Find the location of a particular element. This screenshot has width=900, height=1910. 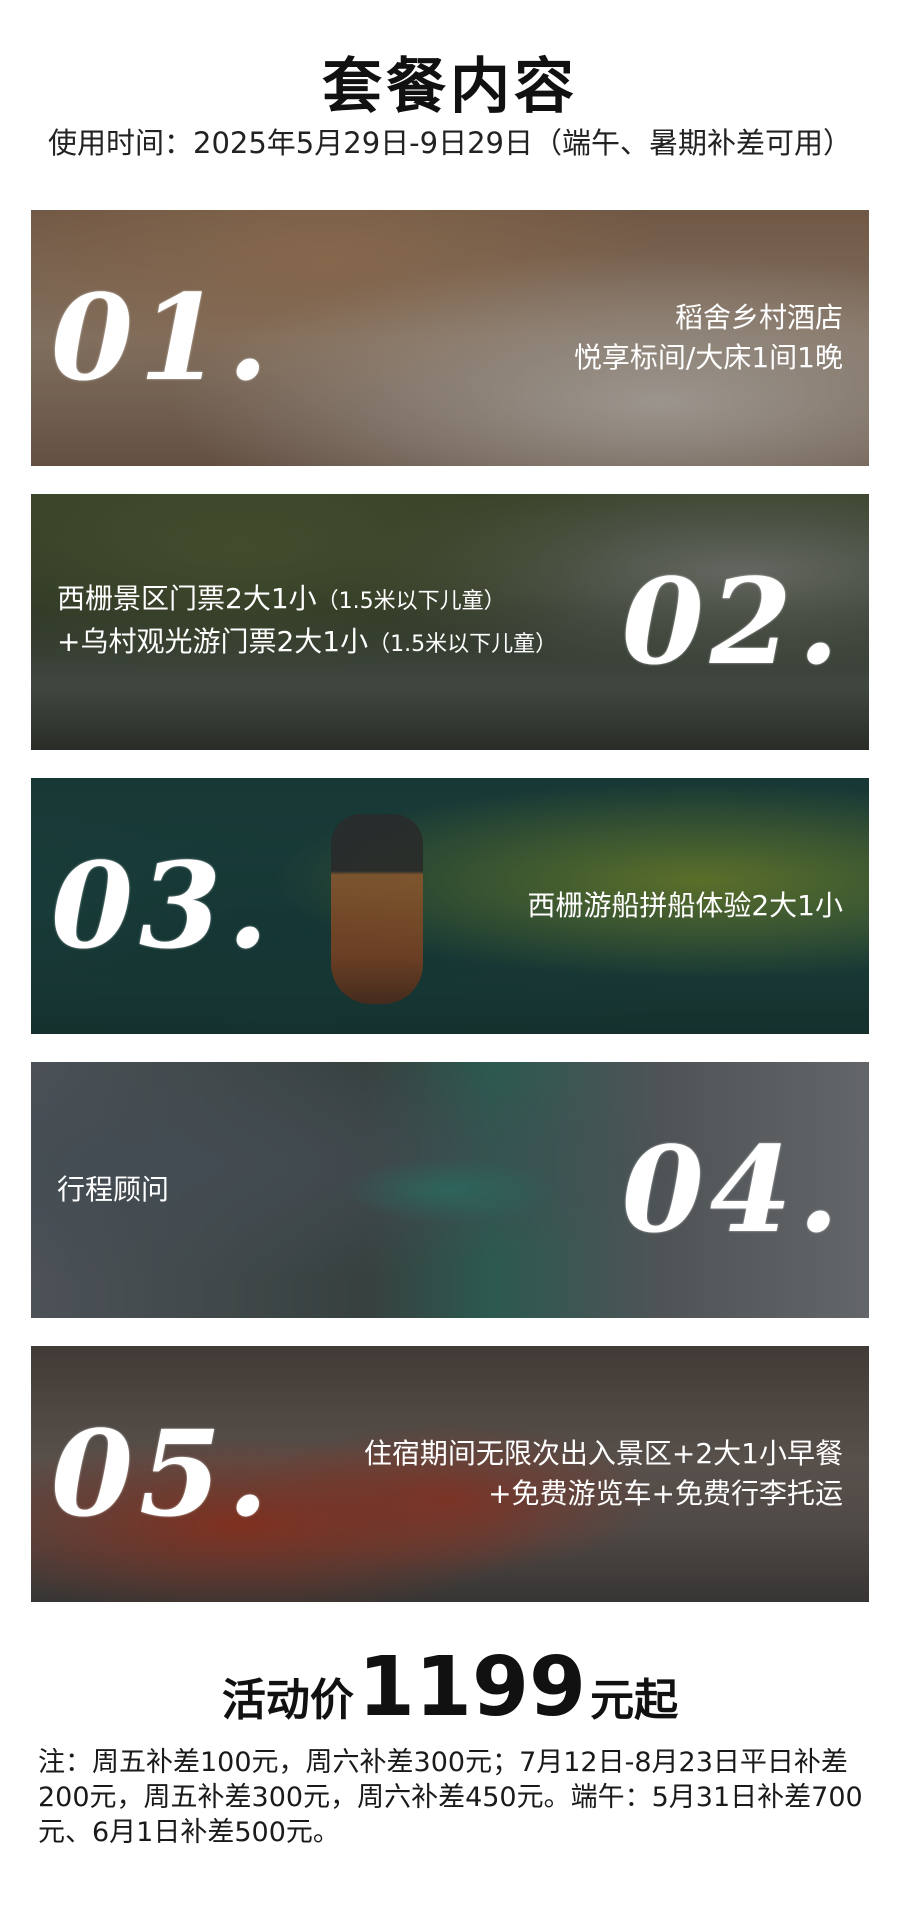

item-line: 行程顾问 is located at coordinates (113, 1189).